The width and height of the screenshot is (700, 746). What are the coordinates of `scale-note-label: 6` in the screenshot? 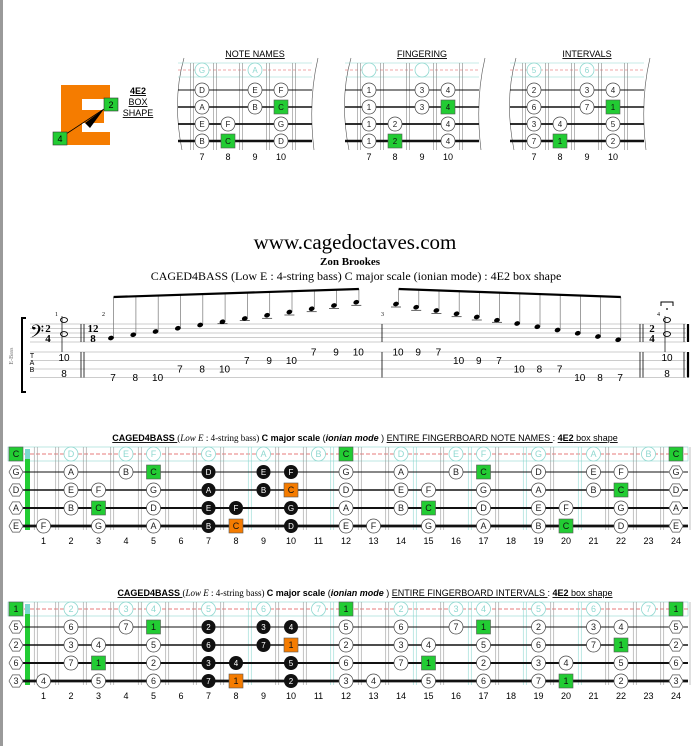 It's located at (483, 681).